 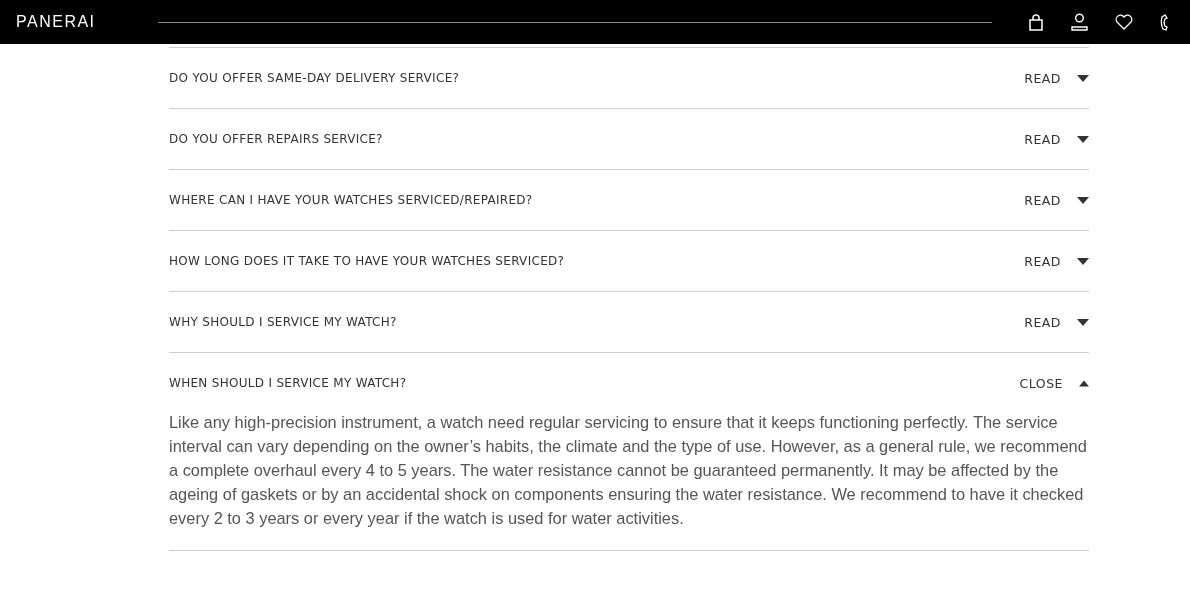 What do you see at coordinates (1079, 22) in the screenshot?
I see `account-icon` at bounding box center [1079, 22].